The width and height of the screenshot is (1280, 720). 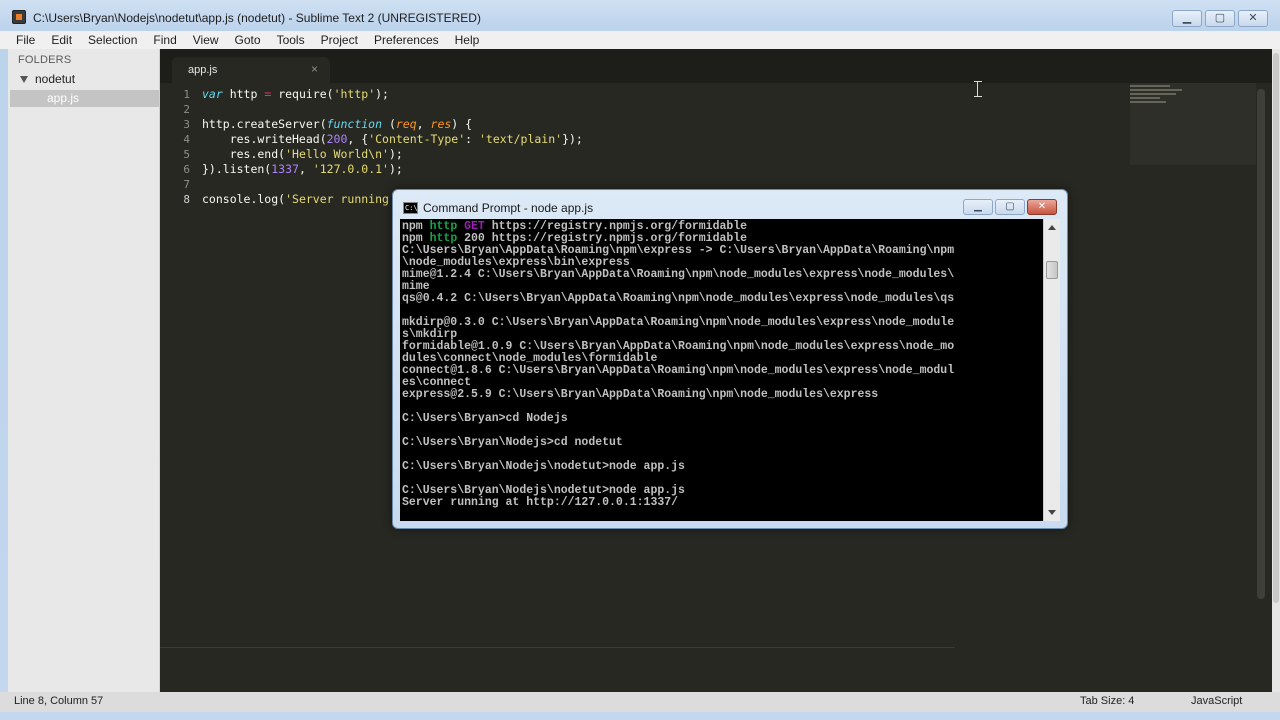 I want to click on sidebar-folder-nodetut: nodetut, so click(x=47, y=79).